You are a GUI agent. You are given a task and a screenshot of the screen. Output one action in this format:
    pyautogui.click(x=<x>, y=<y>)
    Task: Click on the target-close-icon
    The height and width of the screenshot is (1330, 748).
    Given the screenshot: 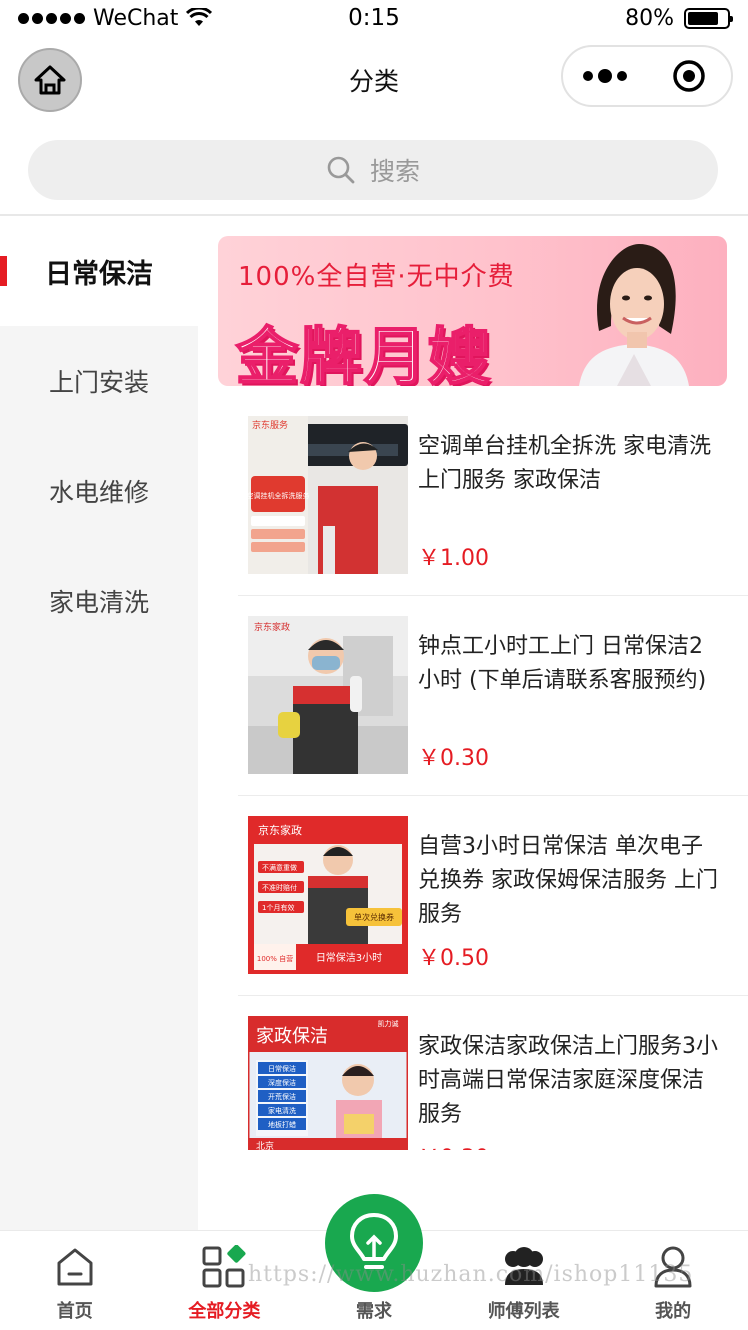 What is the action you would take?
    pyautogui.click(x=689, y=76)
    